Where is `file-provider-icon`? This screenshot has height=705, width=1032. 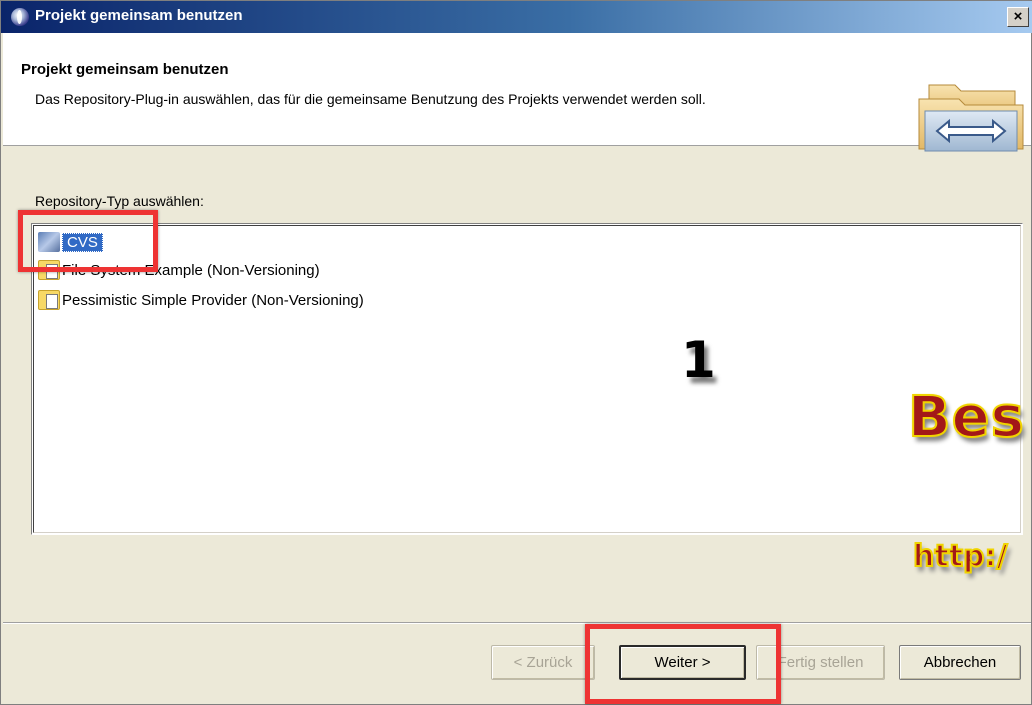 file-provider-icon is located at coordinates (49, 300).